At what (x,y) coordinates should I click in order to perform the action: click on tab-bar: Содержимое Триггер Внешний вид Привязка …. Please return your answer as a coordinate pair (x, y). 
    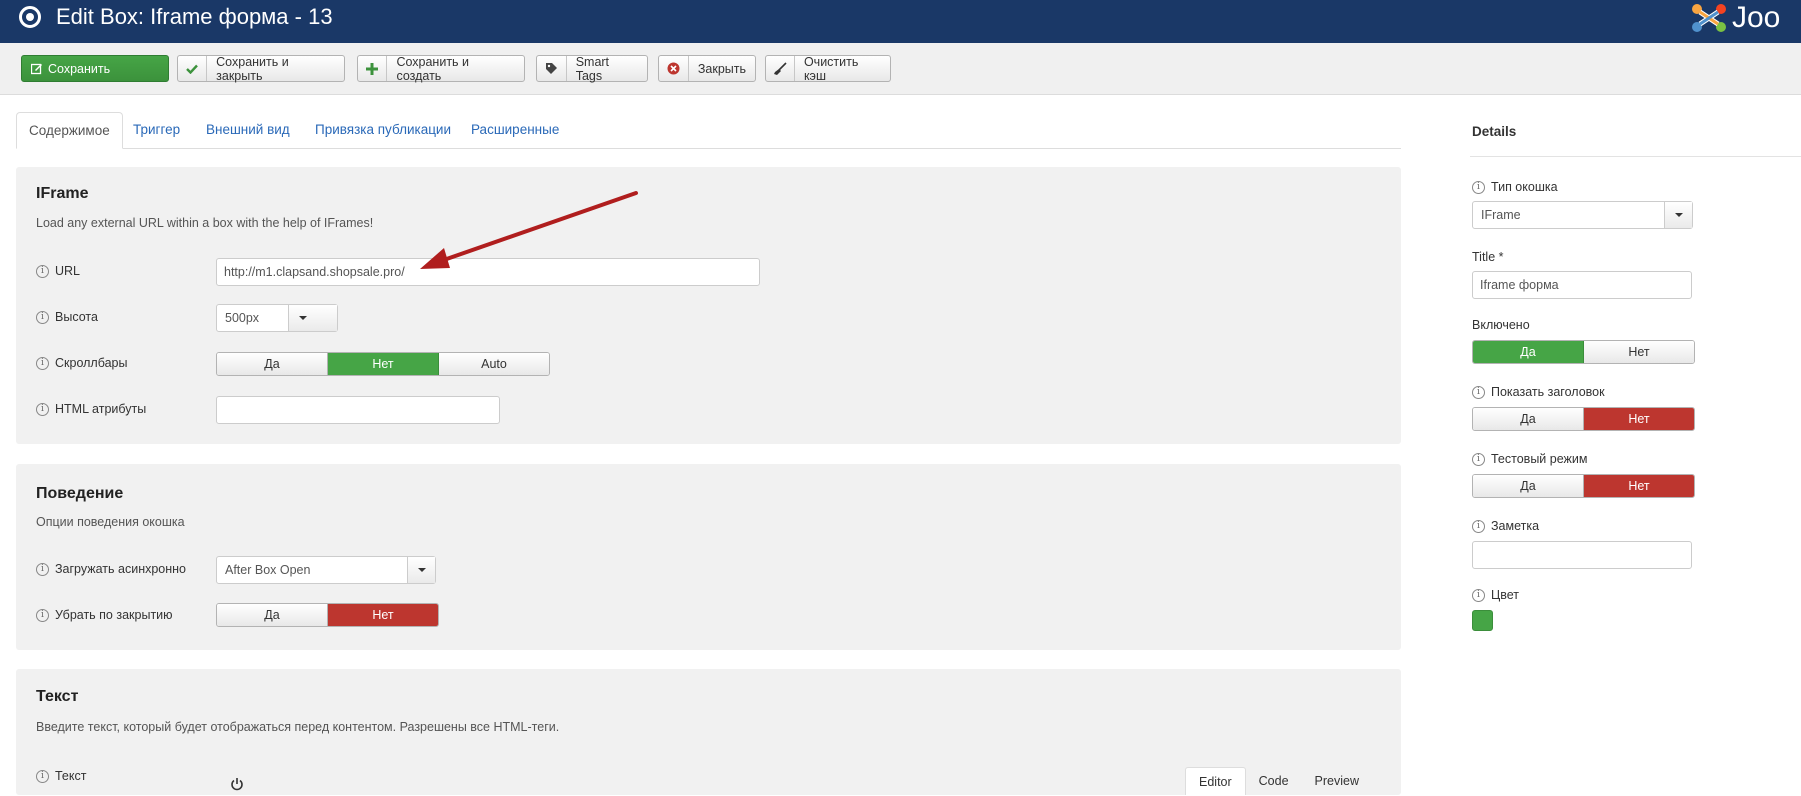
    Looking at the image, I should click on (708, 130).